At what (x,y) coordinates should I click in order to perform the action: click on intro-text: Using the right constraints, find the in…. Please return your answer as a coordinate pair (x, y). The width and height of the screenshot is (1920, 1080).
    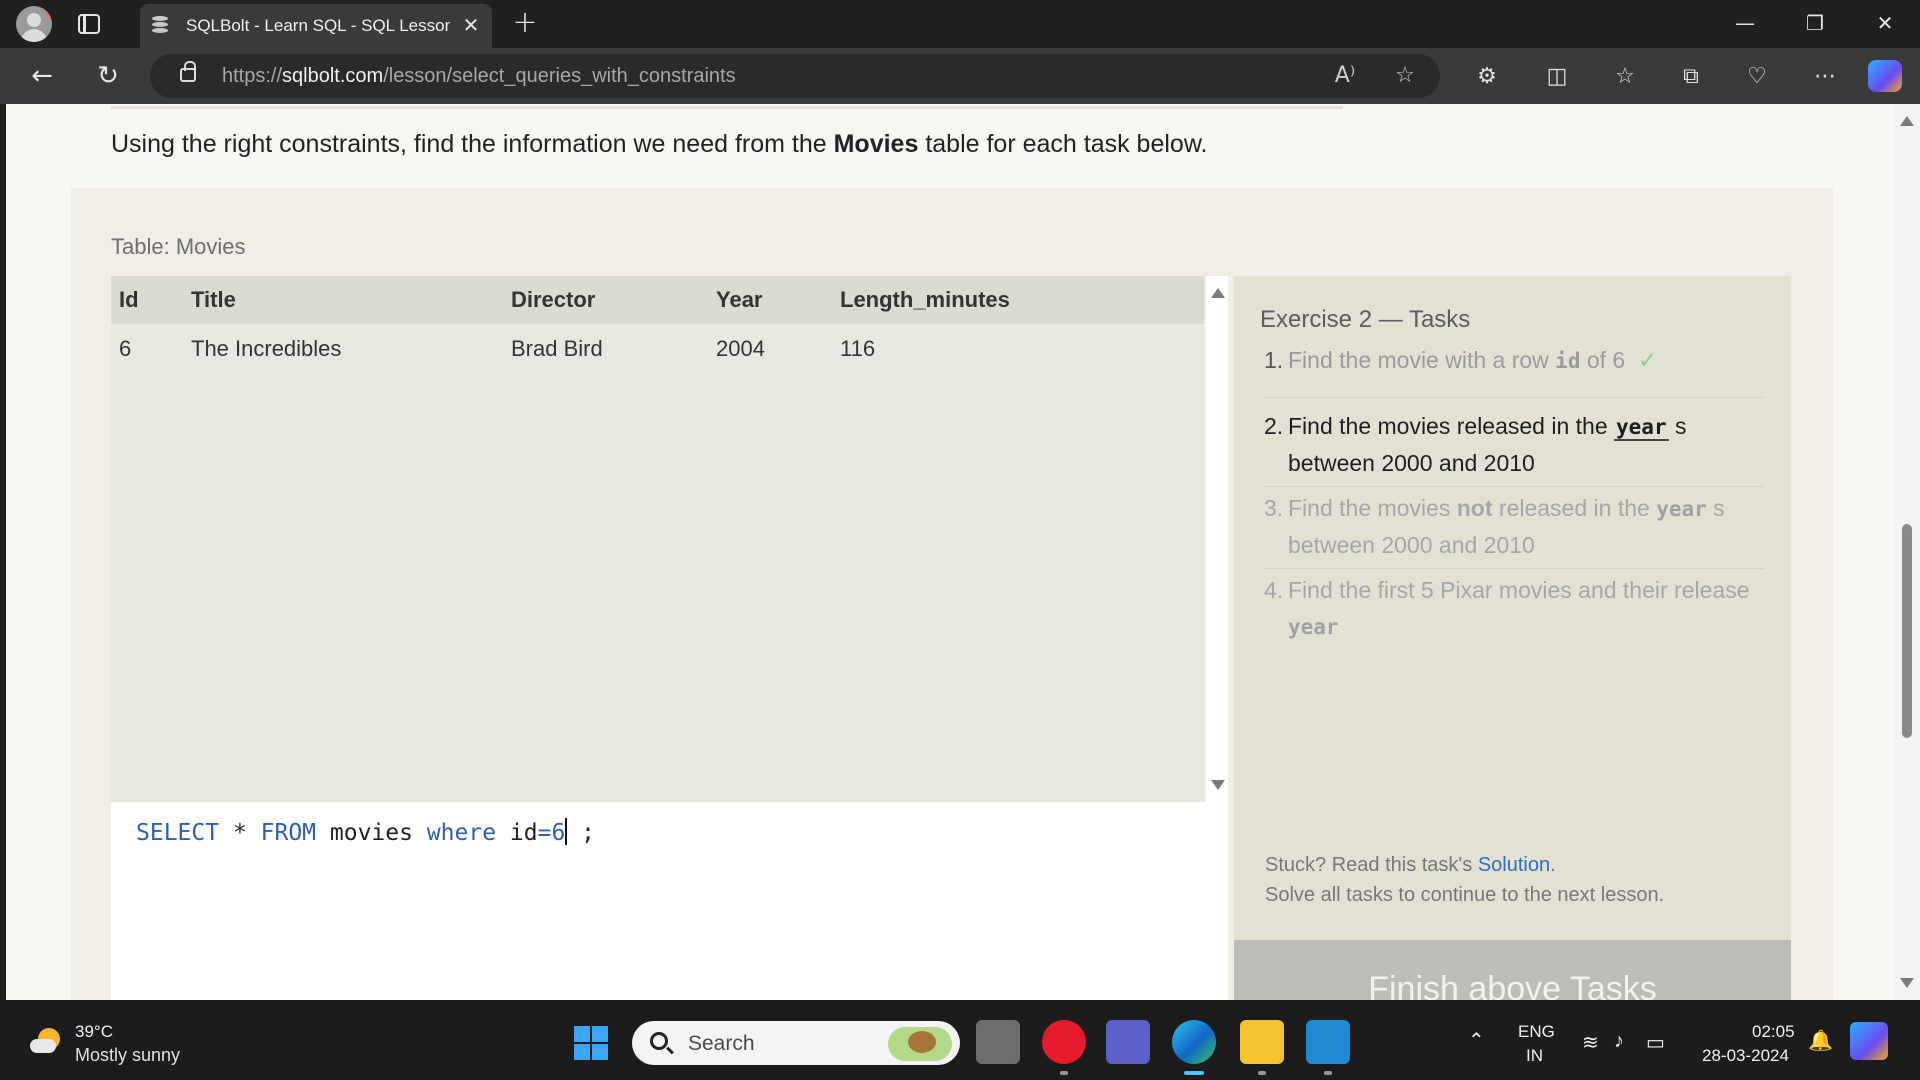
    Looking at the image, I should click on (659, 144).